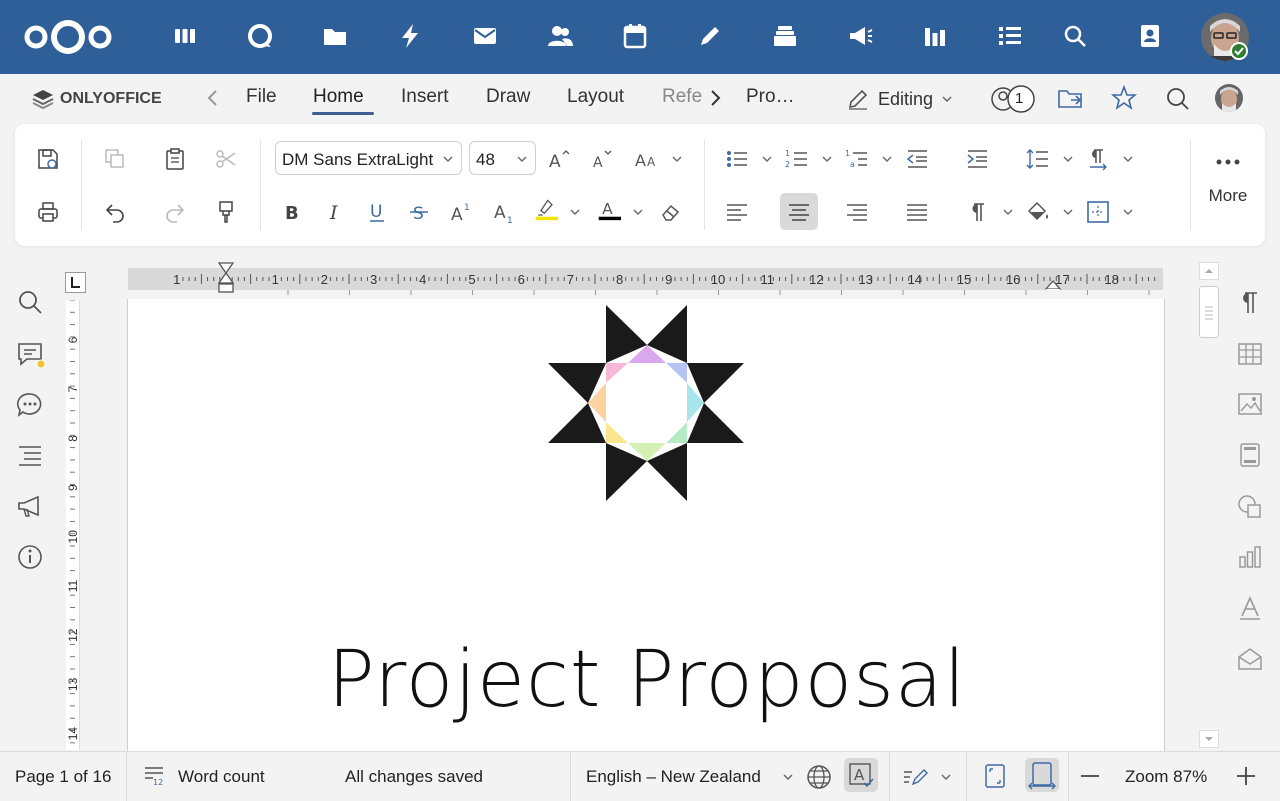 The width and height of the screenshot is (1280, 801). What do you see at coordinates (1225, 37) in the screenshot?
I see `avatar` at bounding box center [1225, 37].